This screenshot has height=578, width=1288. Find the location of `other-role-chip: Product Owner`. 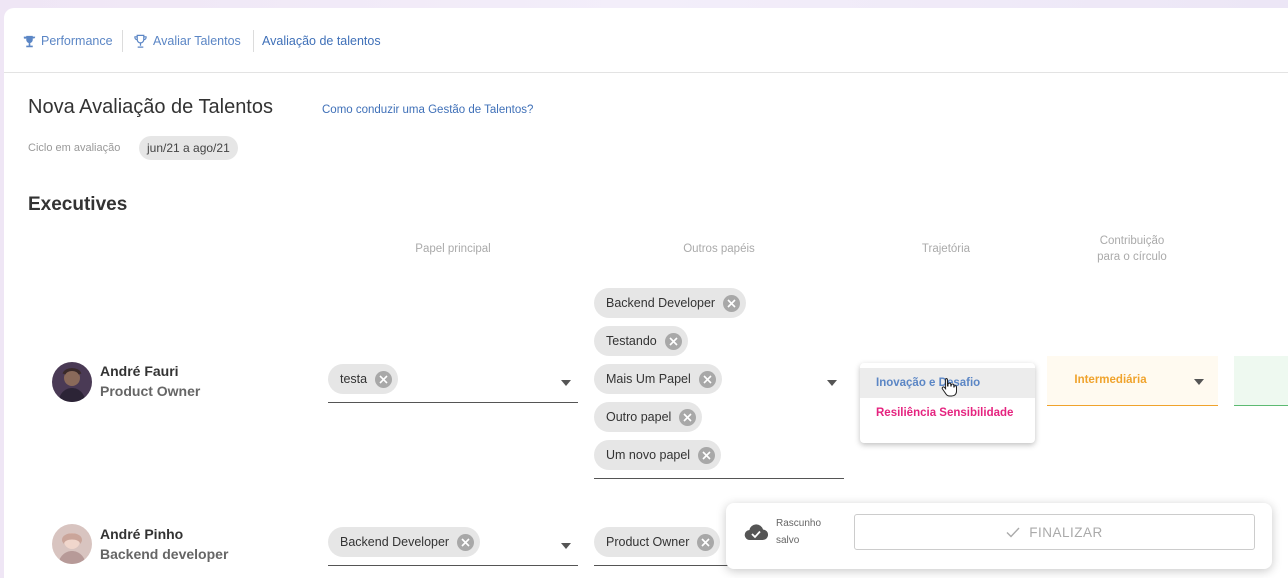

other-role-chip: Product Owner is located at coordinates (657, 542).